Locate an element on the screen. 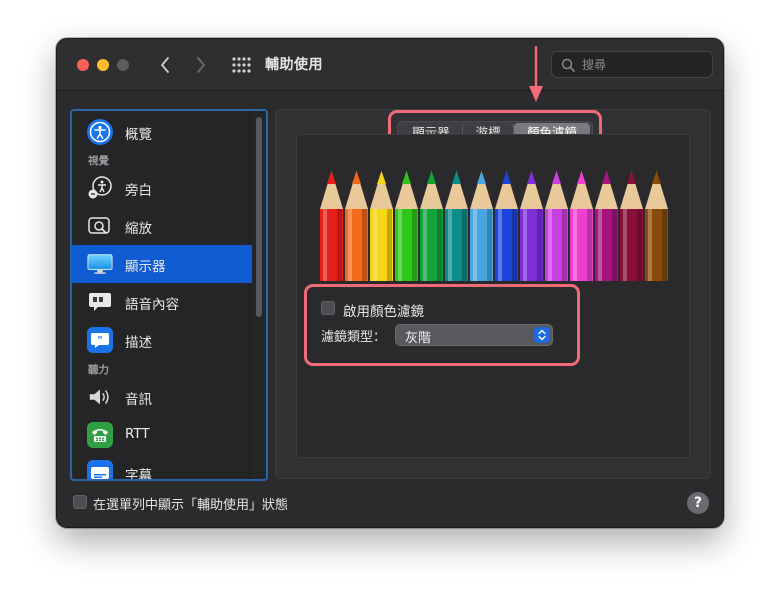 The width and height of the screenshot is (780, 602). sidebar-item-descriptions: " 描述 is located at coordinates (162, 340).